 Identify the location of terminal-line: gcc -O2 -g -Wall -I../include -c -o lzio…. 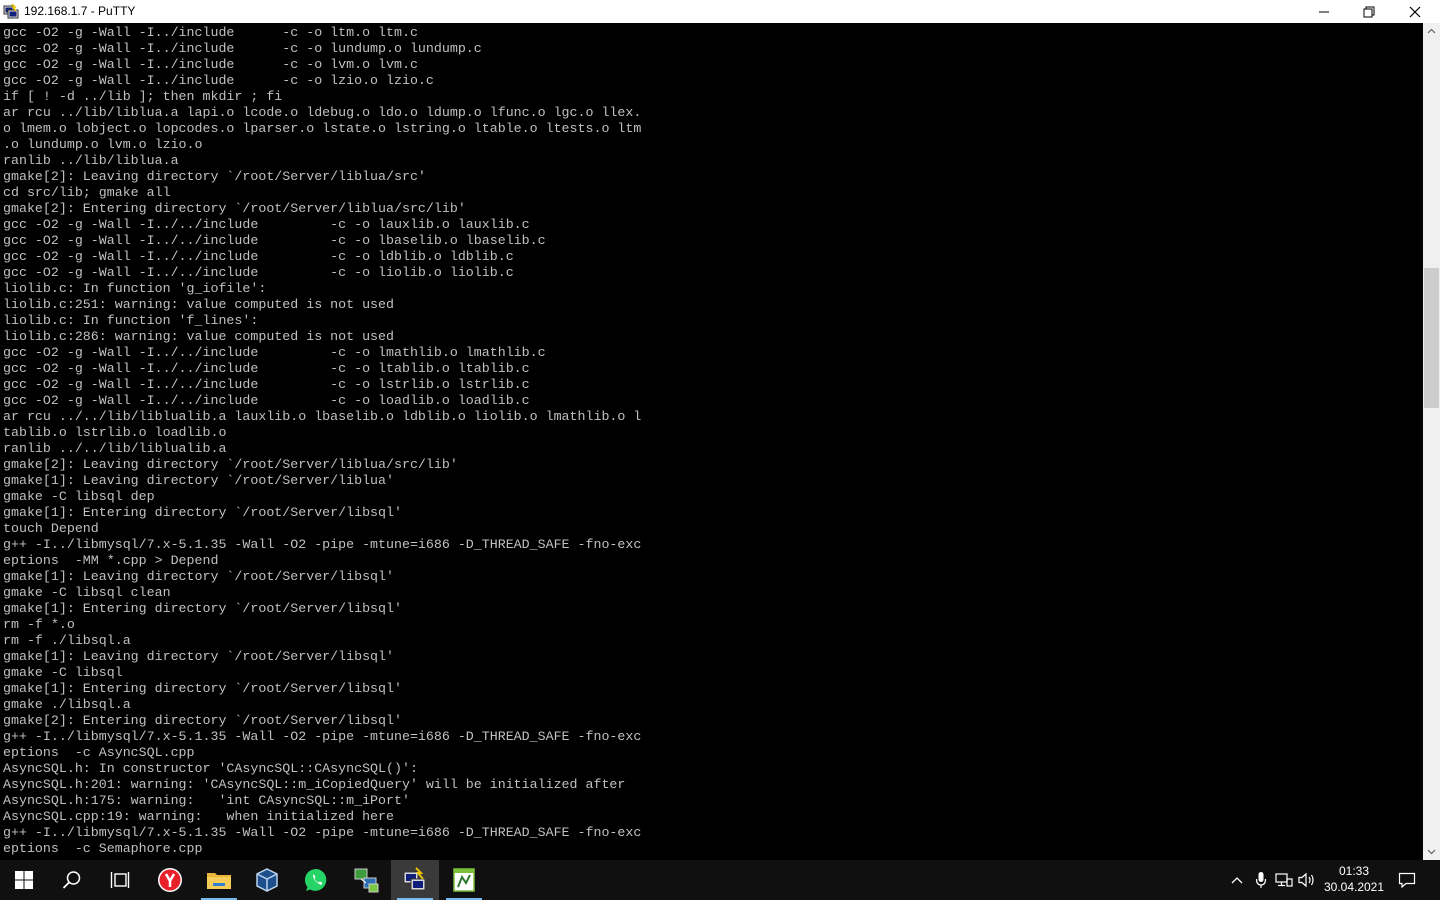
(218, 80).